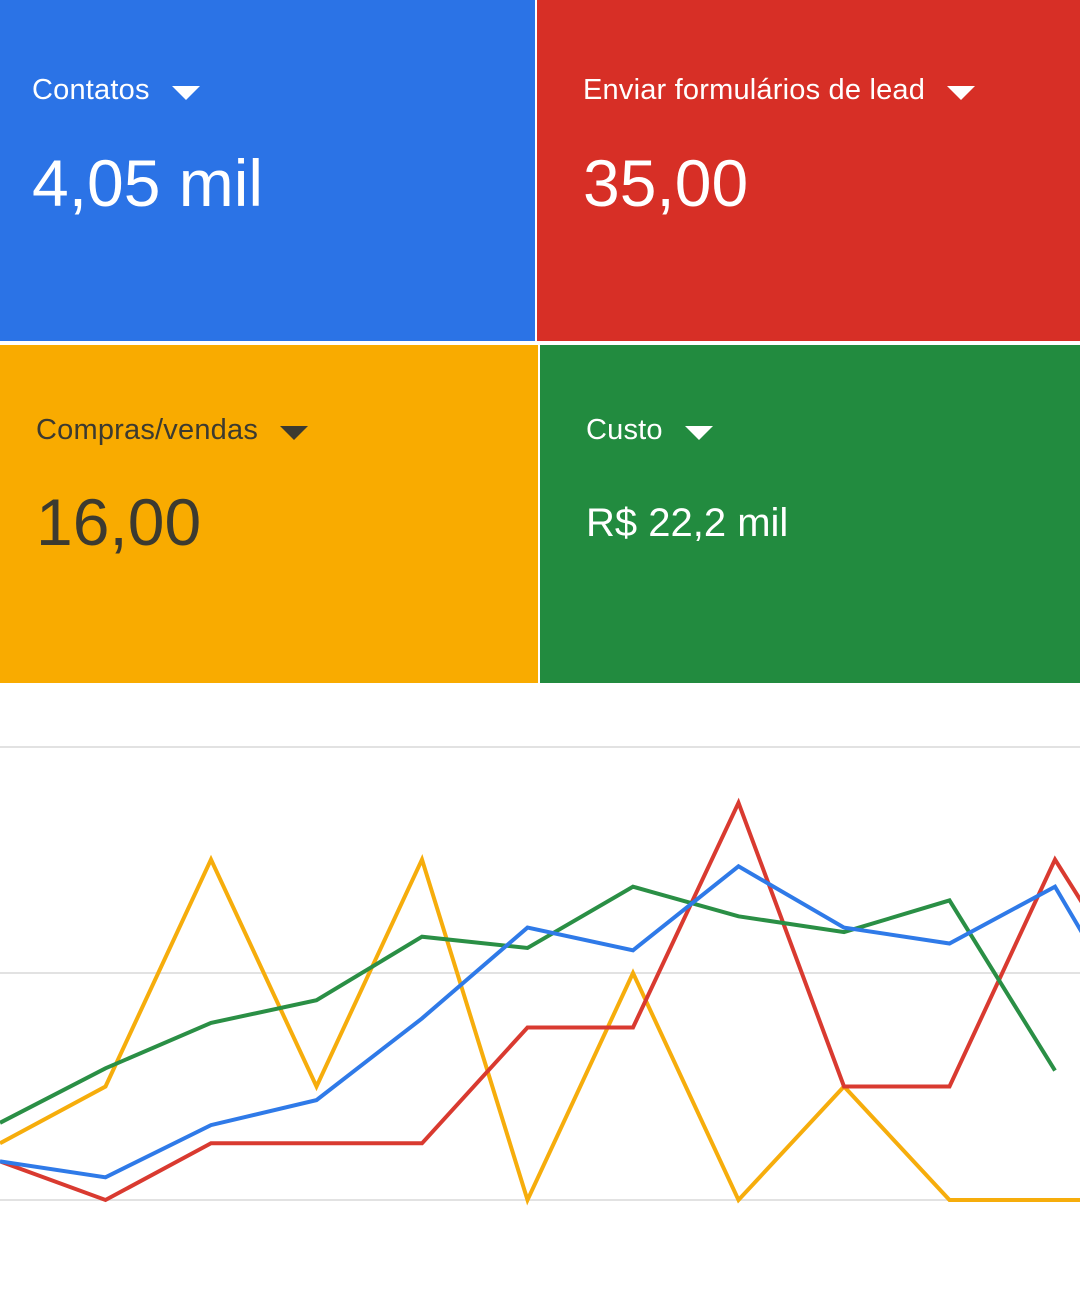 The height and width of the screenshot is (1304, 1080). I want to click on metric-tile-contatos: Contatos 4,05 mil, so click(267, 170).